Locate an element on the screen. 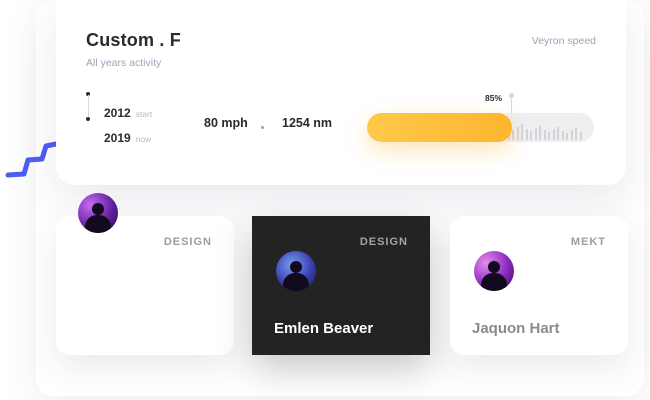 This screenshot has height=400, width=650. timeline-start-row: 2012 start is located at coordinates (128, 113).